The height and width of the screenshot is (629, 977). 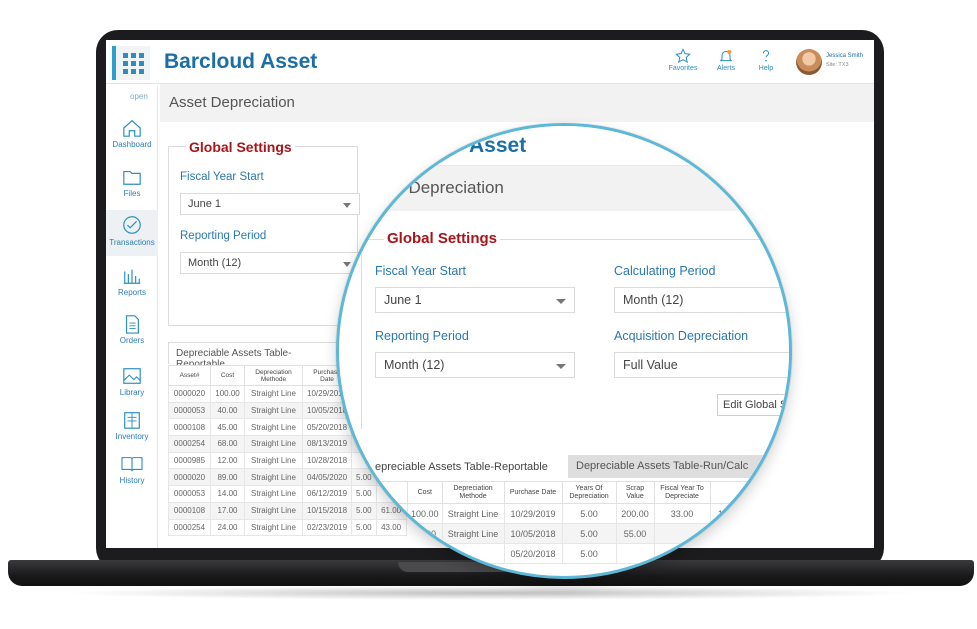 I want to click on column-header: Asset#, so click(x=189, y=375).